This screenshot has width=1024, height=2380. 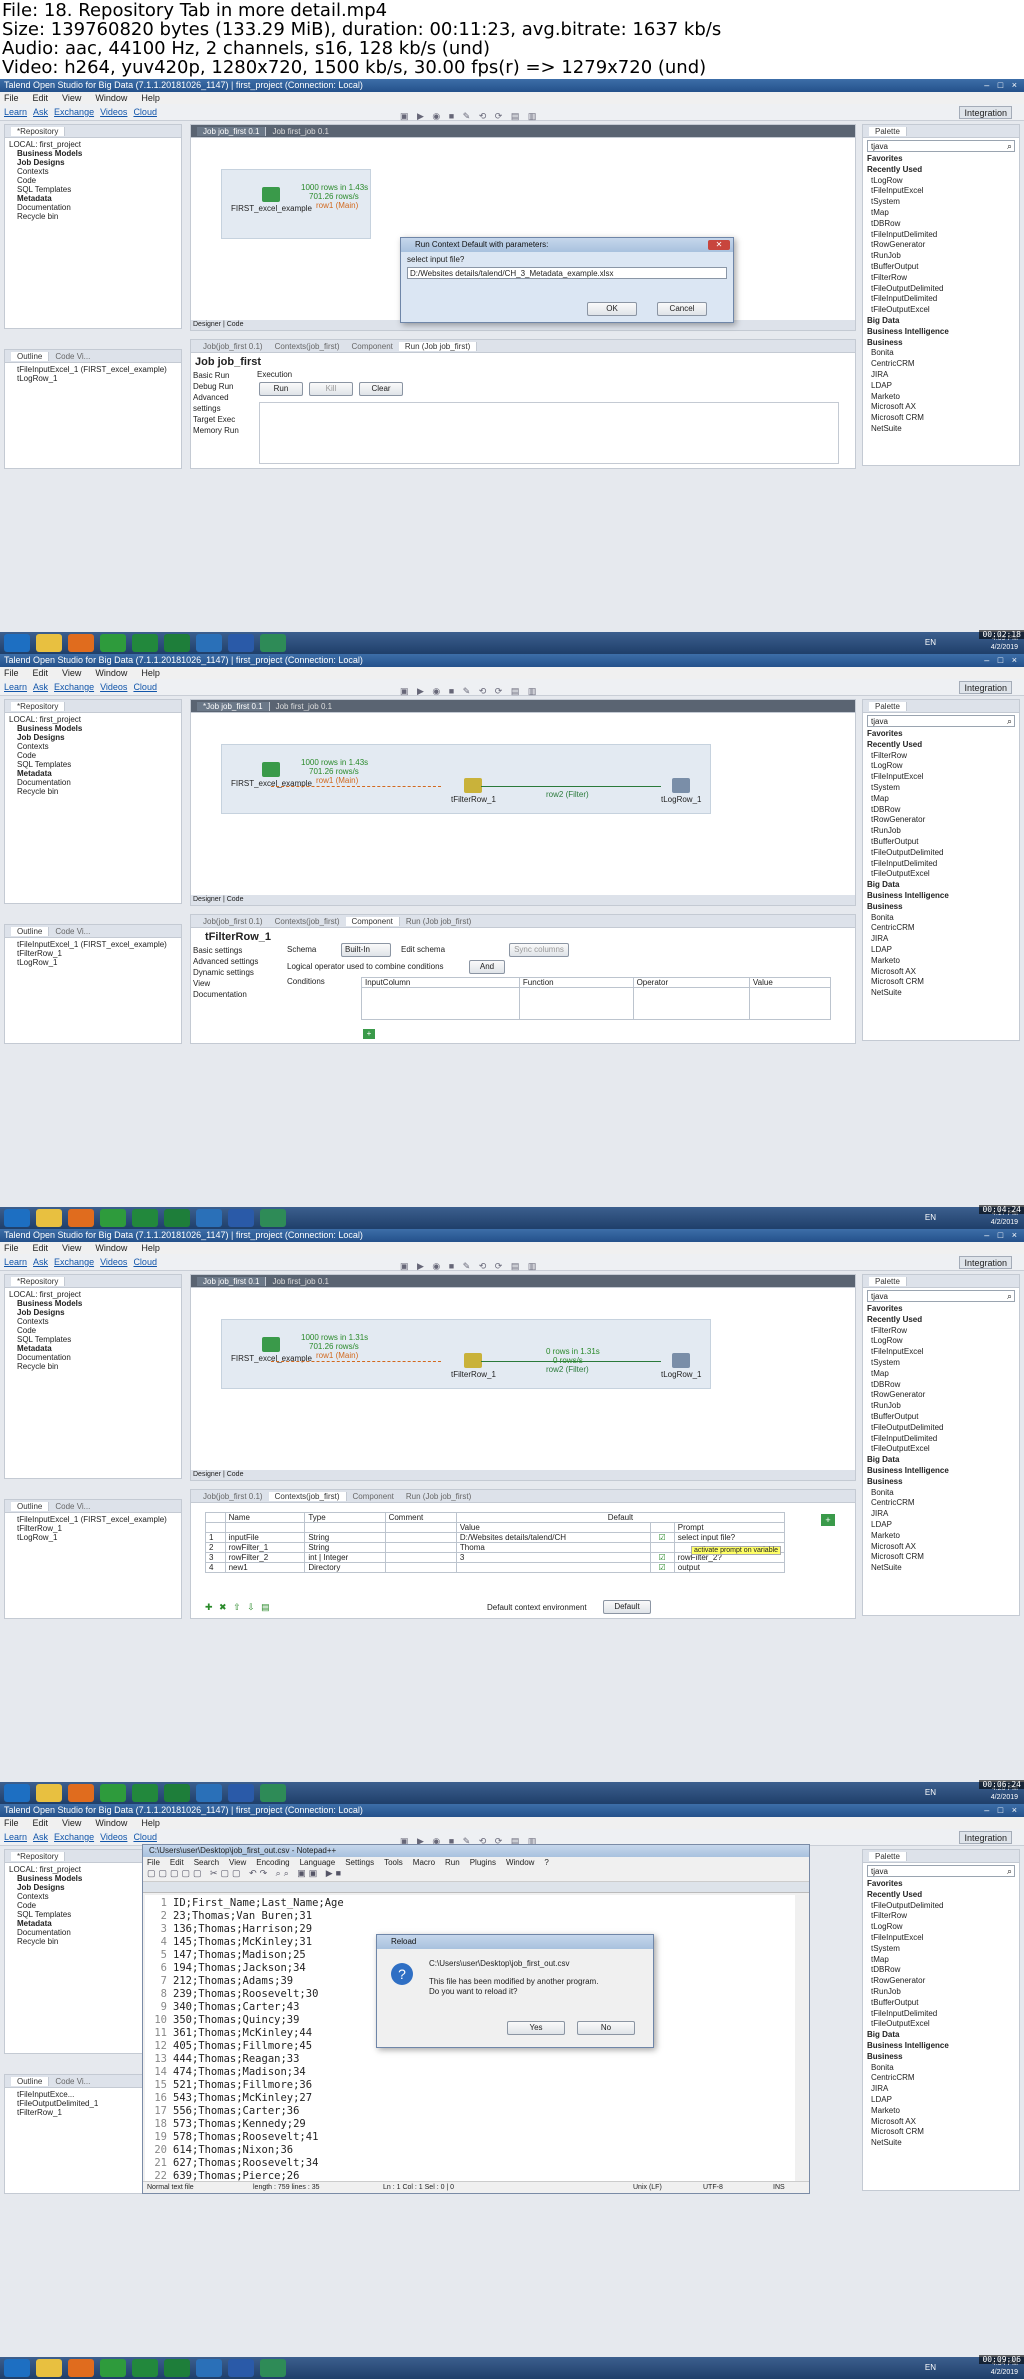 What do you see at coordinates (222, 403) in the screenshot?
I see `run-side-item: Advanced settings` at bounding box center [222, 403].